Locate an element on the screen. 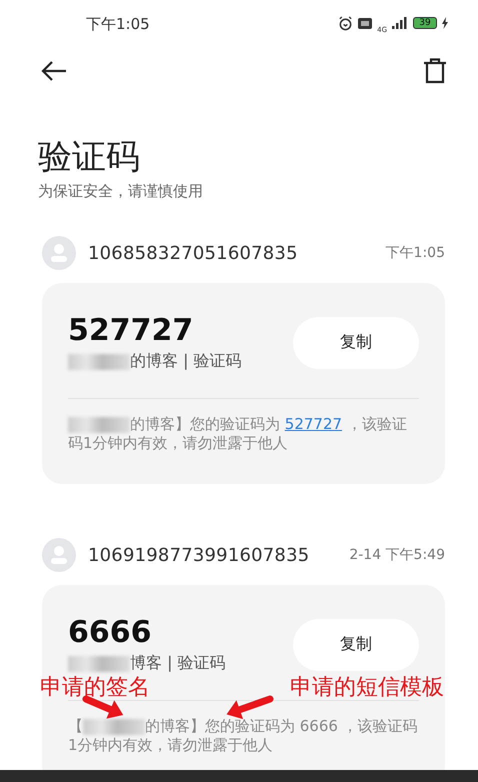  sender-number: 1069198773991607835 is located at coordinates (199, 555).